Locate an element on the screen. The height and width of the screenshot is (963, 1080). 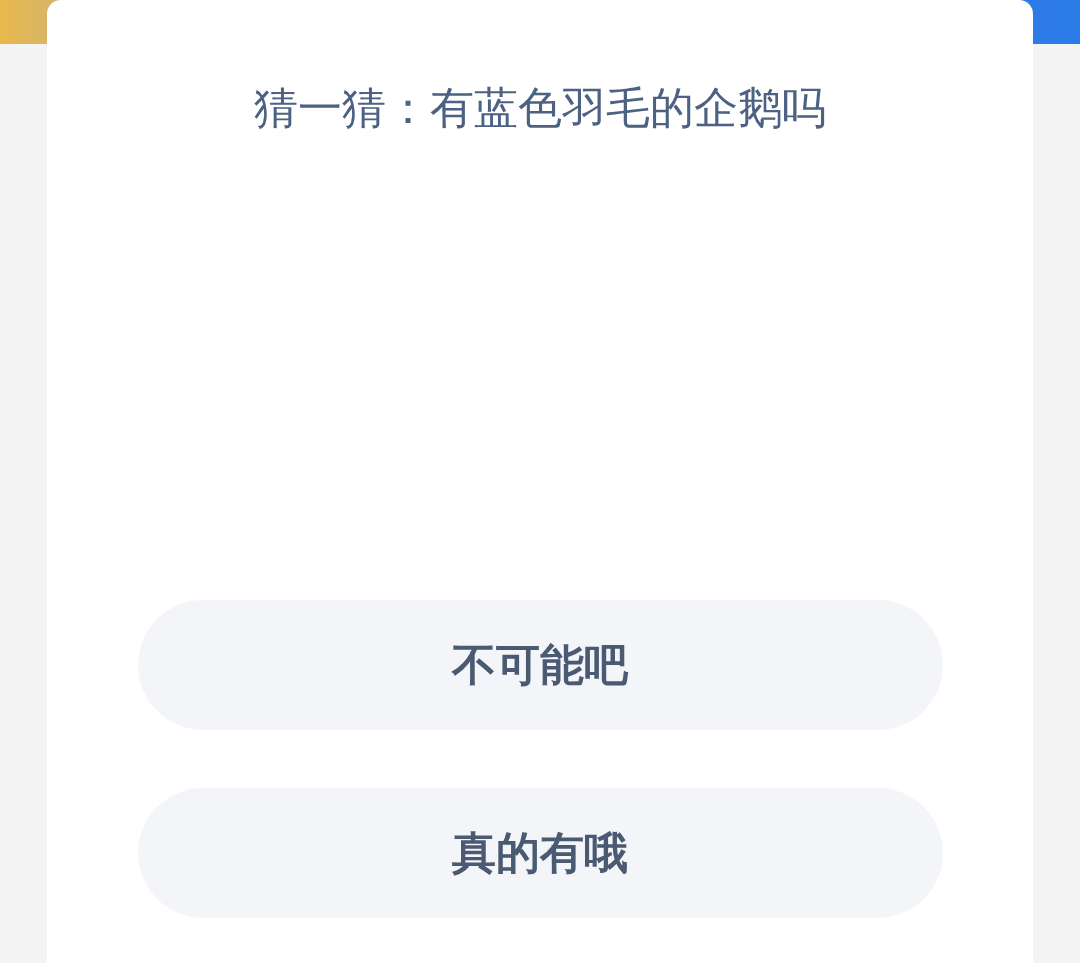
question-text: 猜一猜：有蓝色羽毛的企鹅吗 is located at coordinates (540, 108).